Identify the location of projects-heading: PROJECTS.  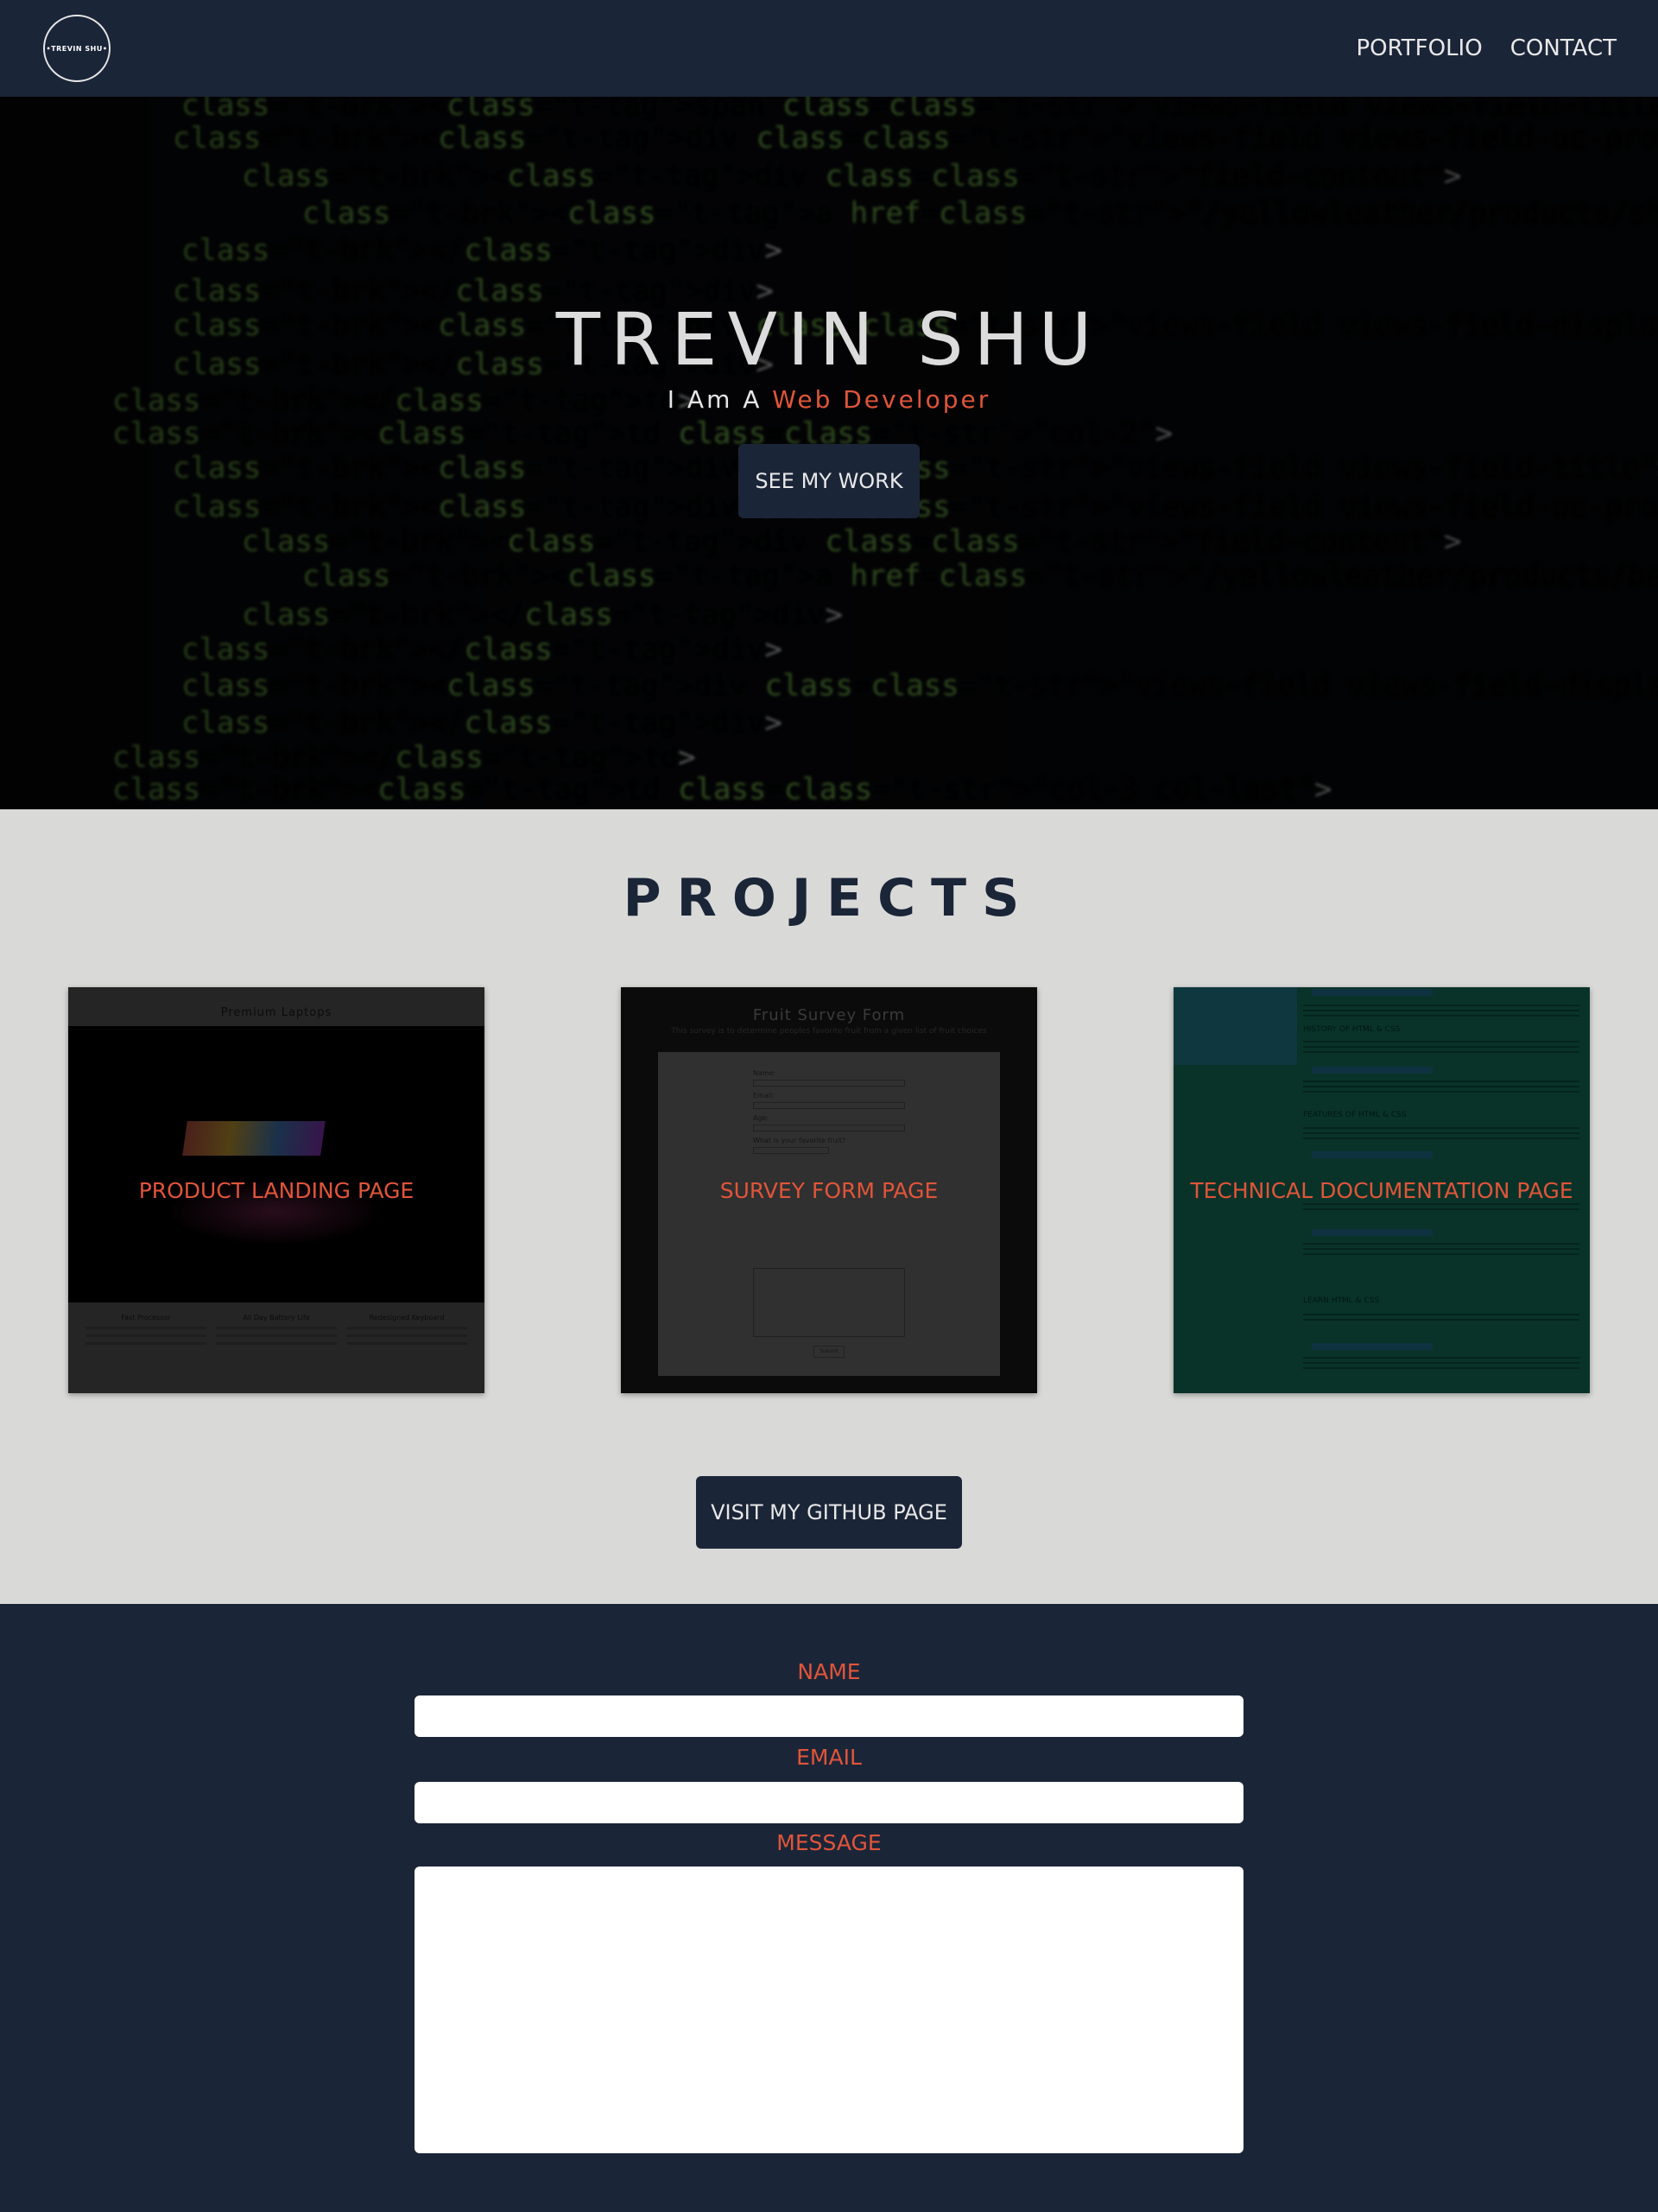
(829, 898).